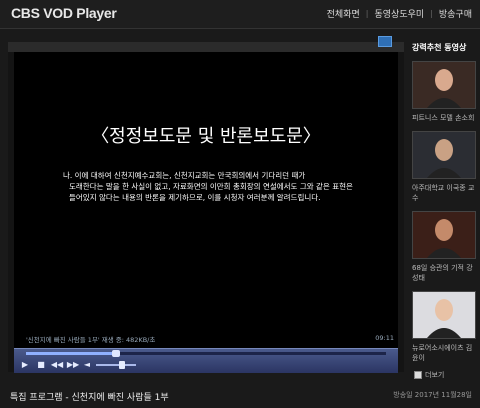  I want to click on help-link: 동영상도우미, so click(399, 13).